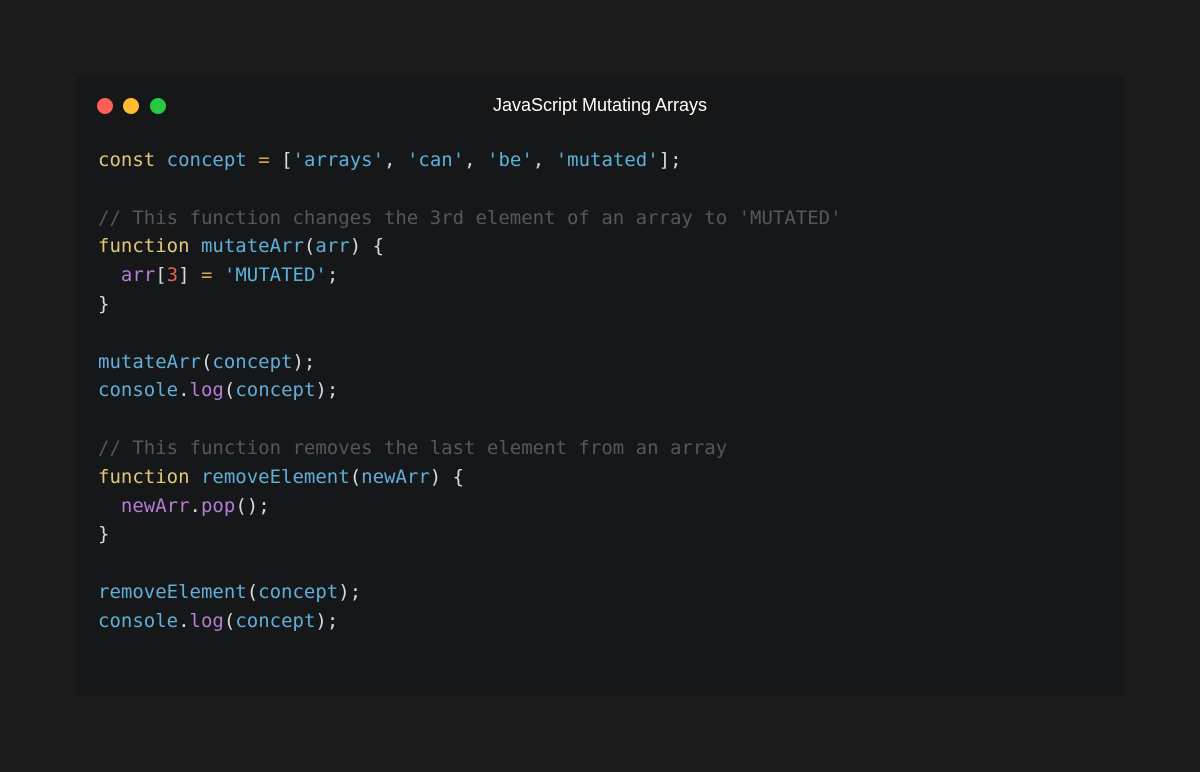 This screenshot has width=1200, height=772. Describe the element at coordinates (598, 246) in the screenshot. I see `code-line: function mutateArr(arr) {` at that location.